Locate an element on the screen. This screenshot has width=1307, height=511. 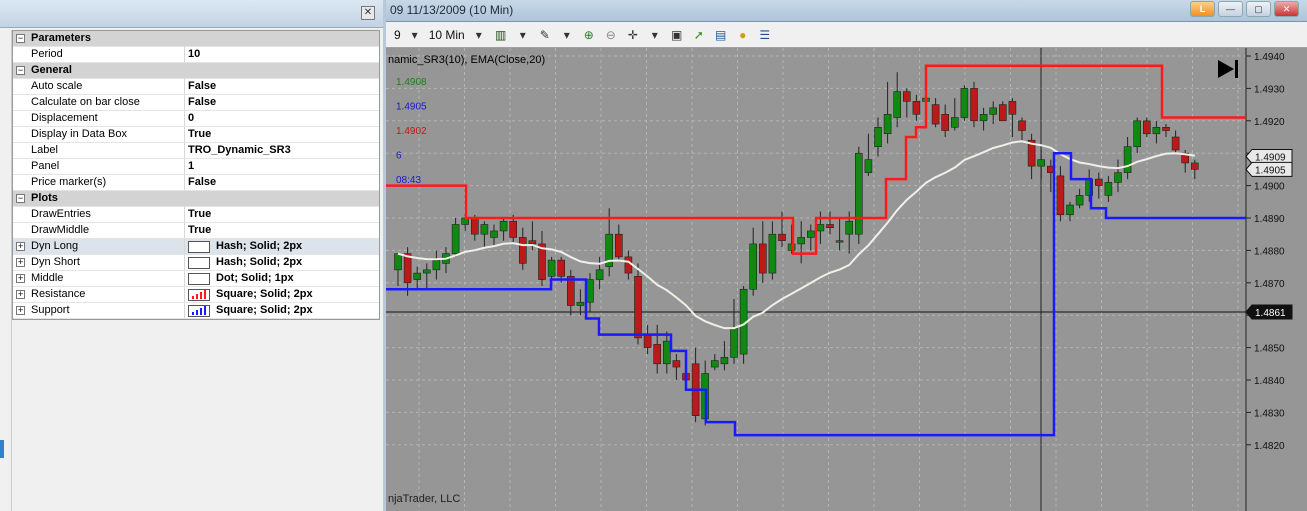
property-value: TRO_Dynamic_SR3 is located at coordinates (282, 150).